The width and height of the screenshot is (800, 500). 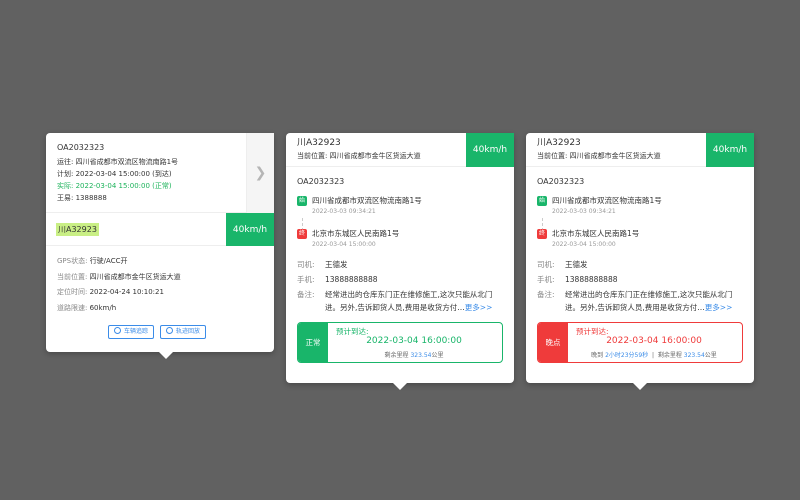 What do you see at coordinates (597, 355) in the screenshot?
I see `late-label: 晚到` at bounding box center [597, 355].